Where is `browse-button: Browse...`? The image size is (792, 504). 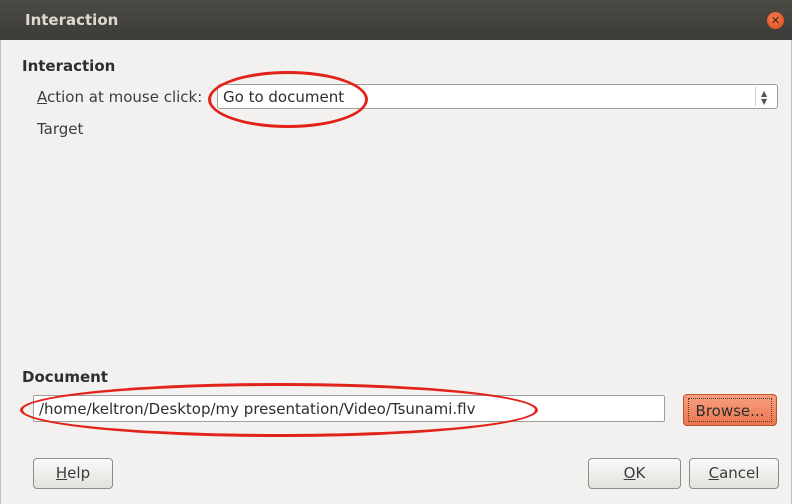 browse-button: Browse... is located at coordinates (730, 410).